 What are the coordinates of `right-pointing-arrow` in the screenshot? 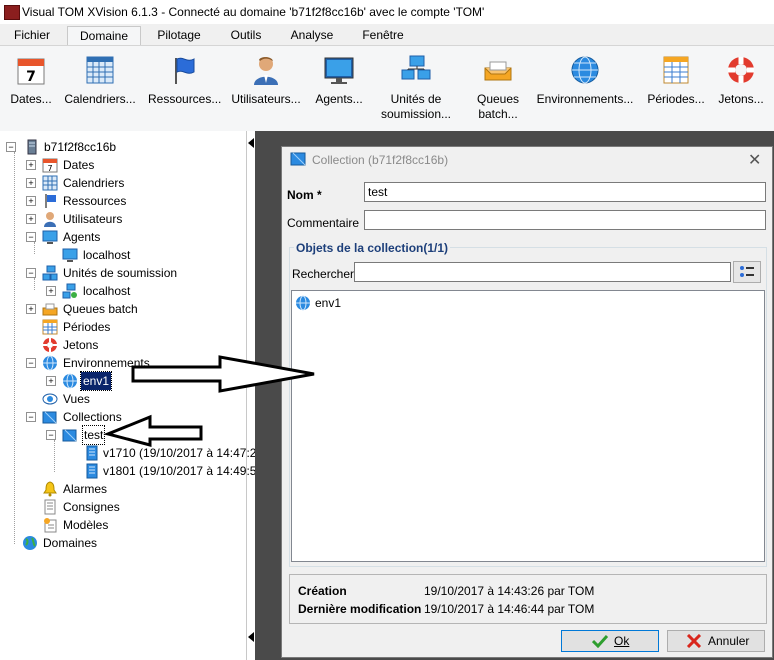 It's located at (223, 374).